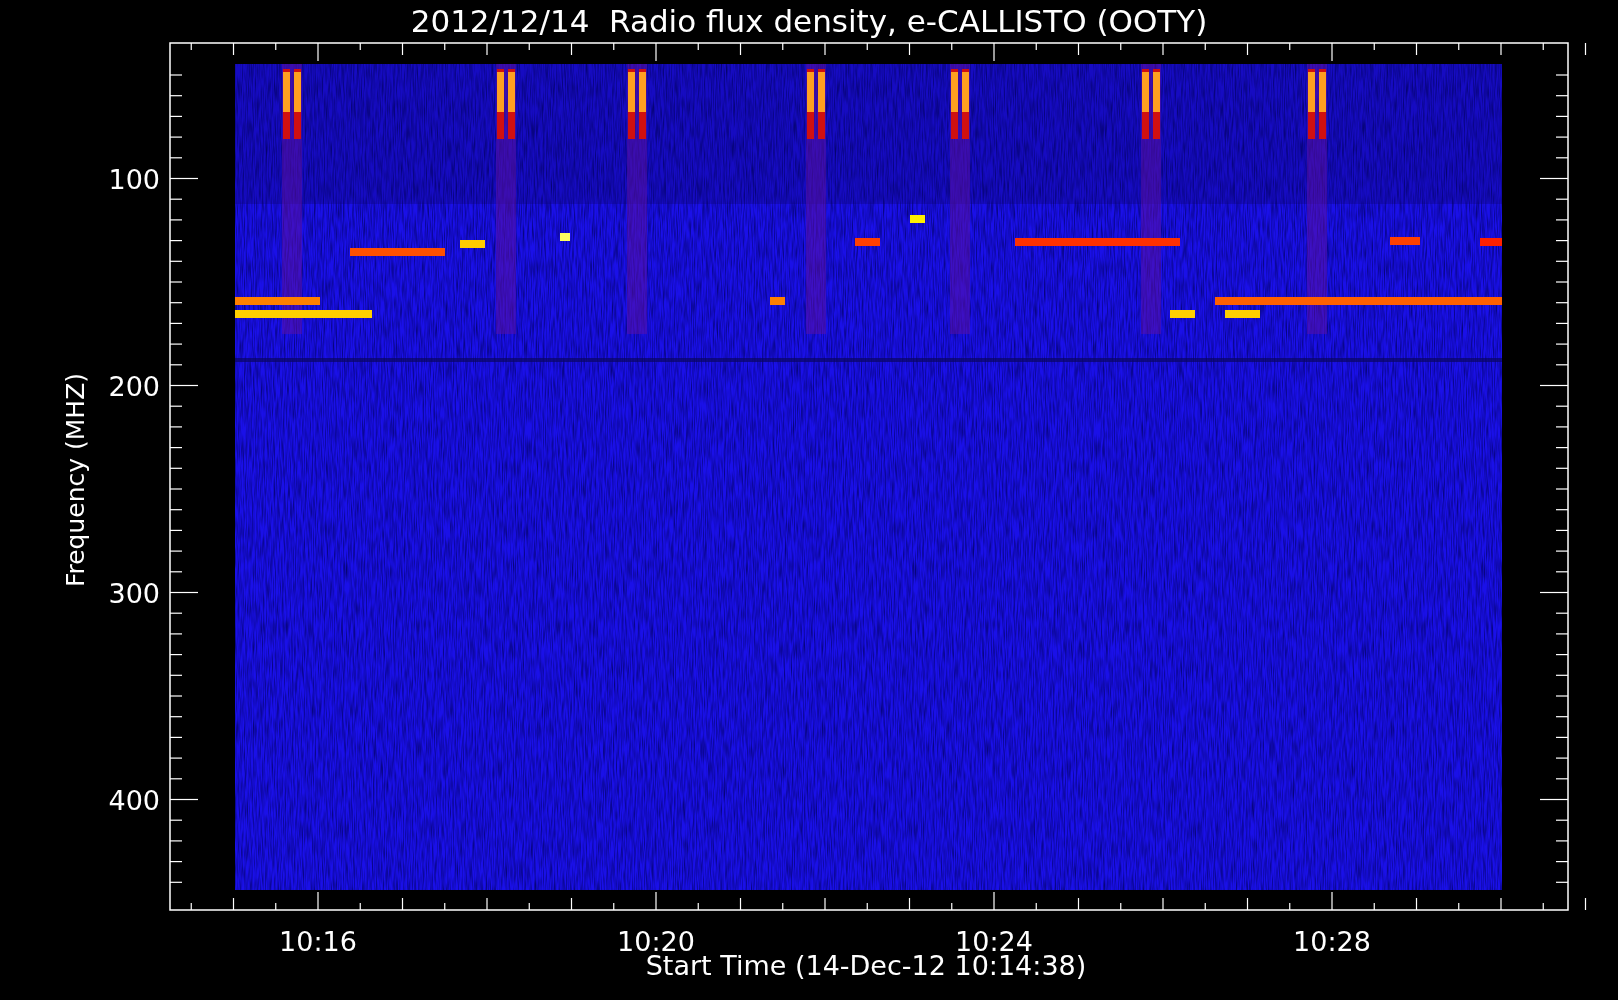 The image size is (1618, 1000). I want to click on x-tick-label: 10:28, so click(1332, 941).